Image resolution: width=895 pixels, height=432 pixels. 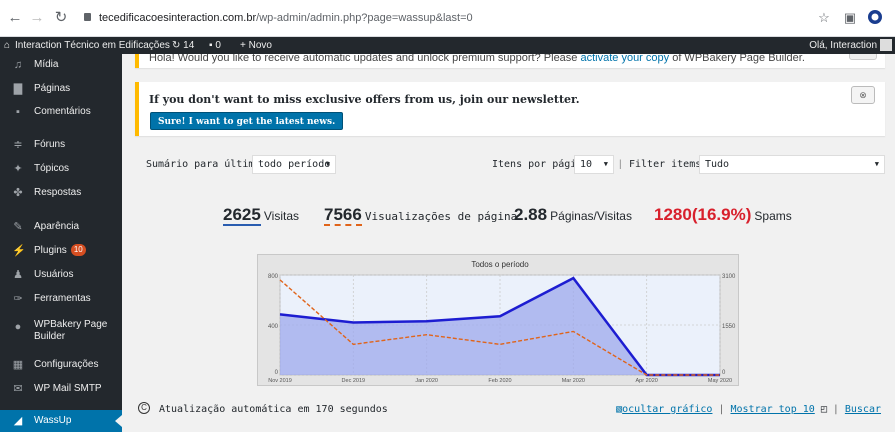 I want to click on replies-icon: ✤, so click(x=18, y=193).